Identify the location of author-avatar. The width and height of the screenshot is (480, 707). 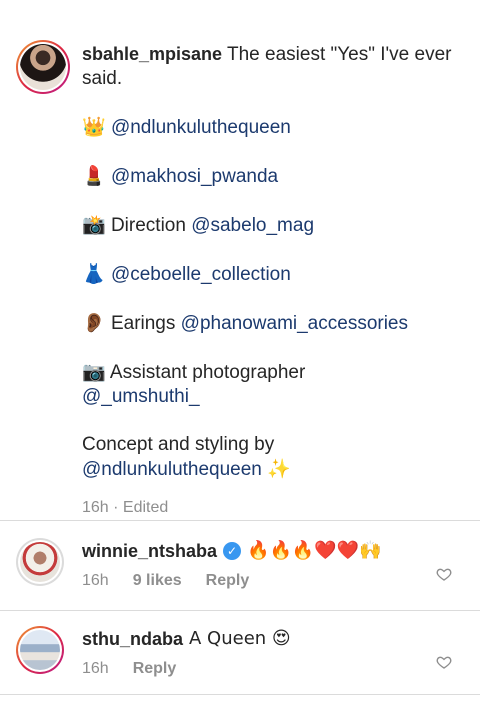
(43, 67).